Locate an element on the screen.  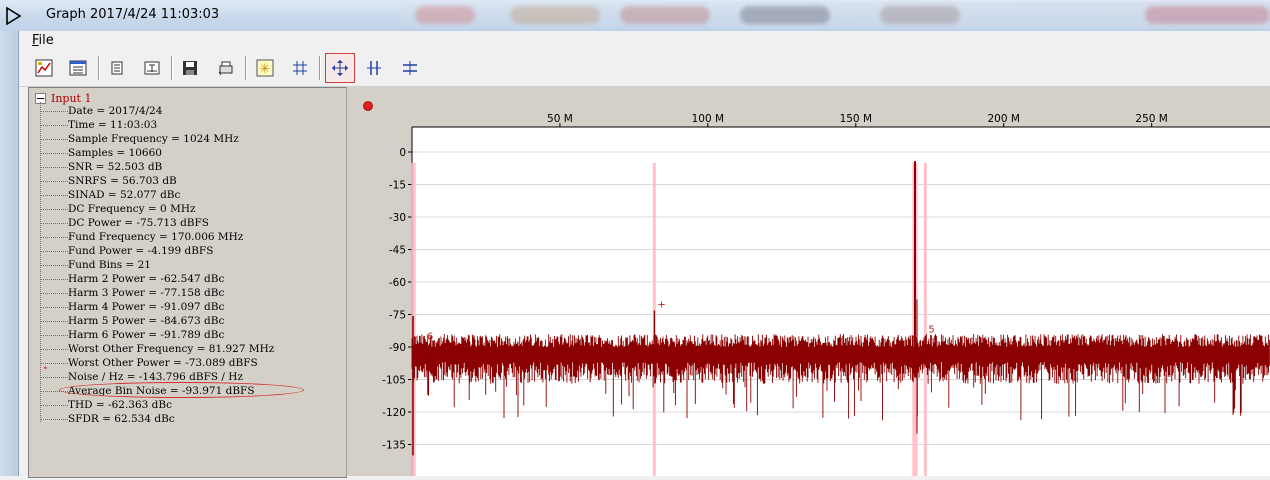
grid-button is located at coordinates (300, 68).